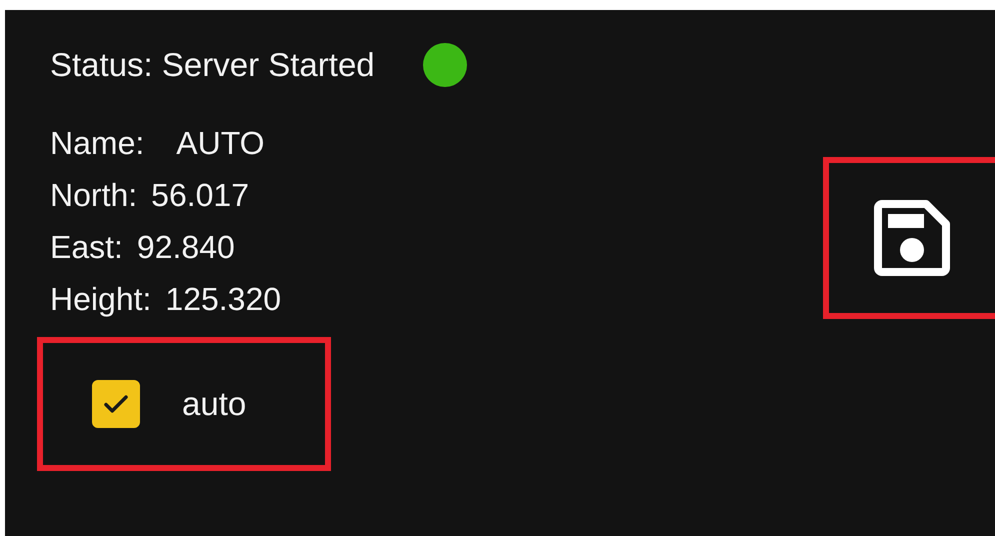 The height and width of the screenshot is (536, 995). I want to click on status-text: Status: Server Started, so click(212, 65).